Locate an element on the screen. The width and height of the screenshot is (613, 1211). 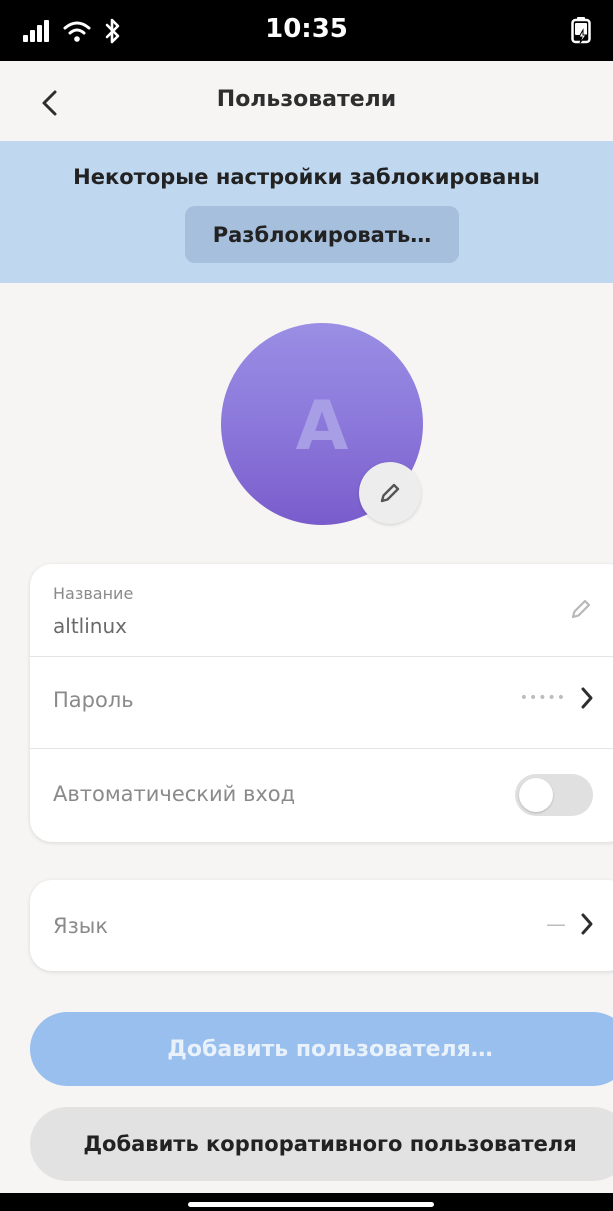
name-row: Название altlinux is located at coordinates (321, 610).